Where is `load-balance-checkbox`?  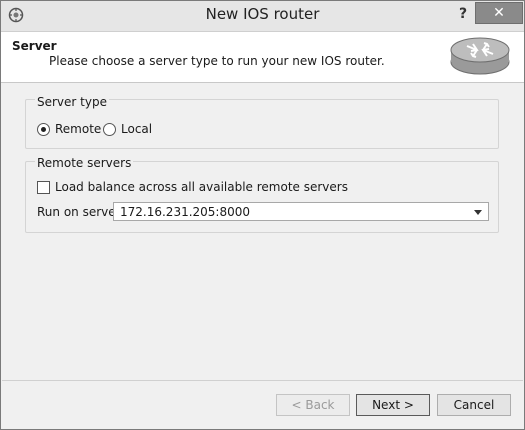 load-balance-checkbox is located at coordinates (43, 187).